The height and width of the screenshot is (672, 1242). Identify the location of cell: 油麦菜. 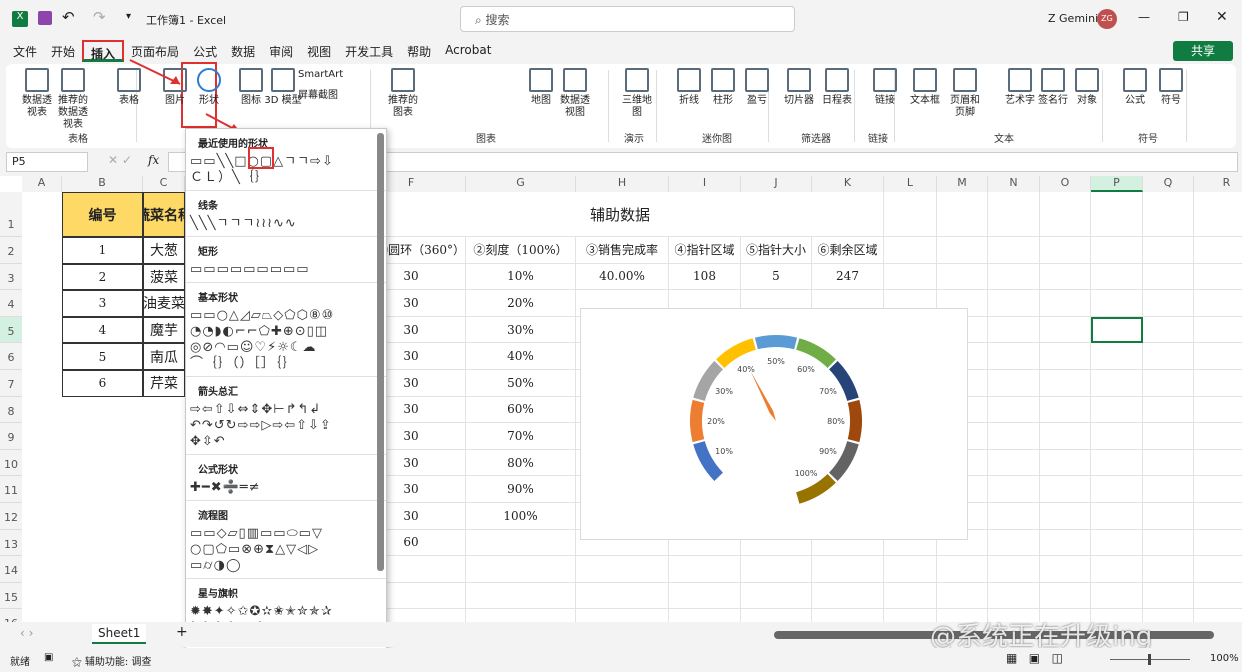
(164, 303).